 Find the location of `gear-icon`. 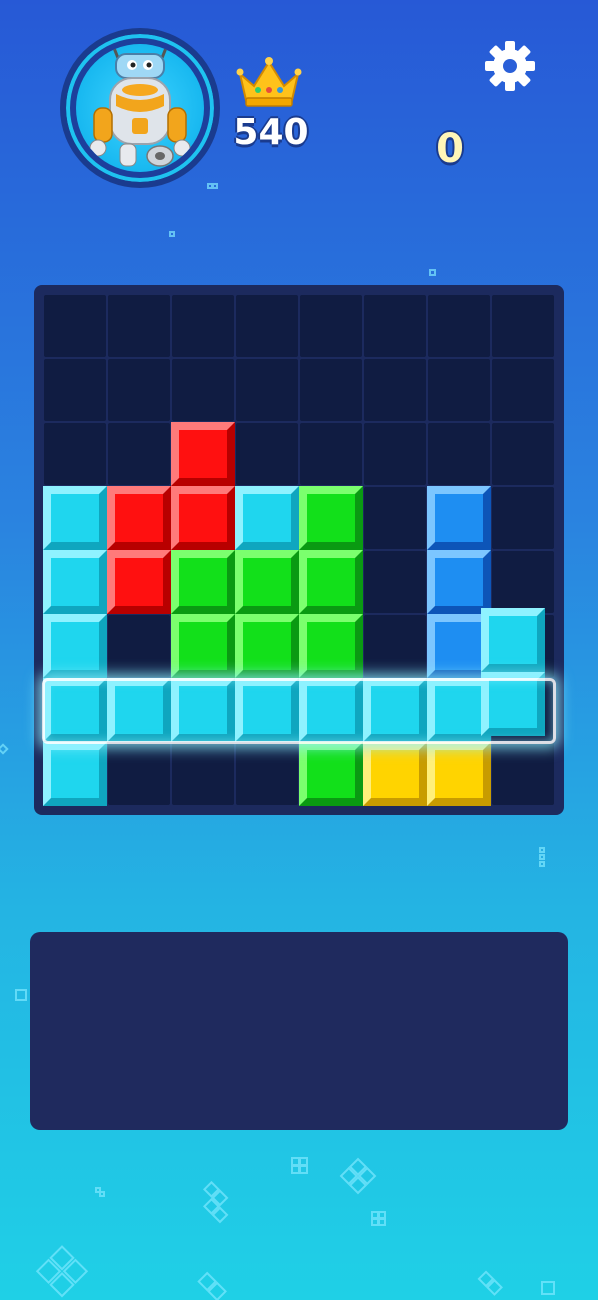

gear-icon is located at coordinates (510, 66).